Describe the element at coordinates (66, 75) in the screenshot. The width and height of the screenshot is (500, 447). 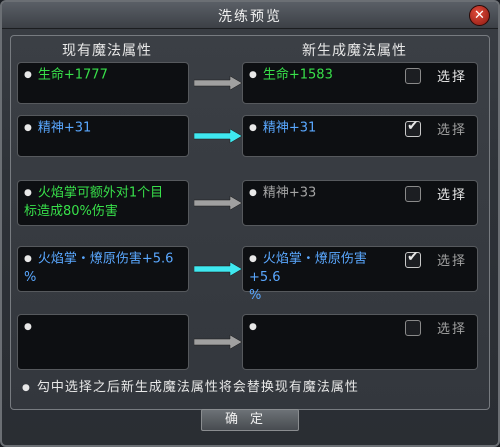
I see `current-attribute-text: ● 生命+1777` at that location.